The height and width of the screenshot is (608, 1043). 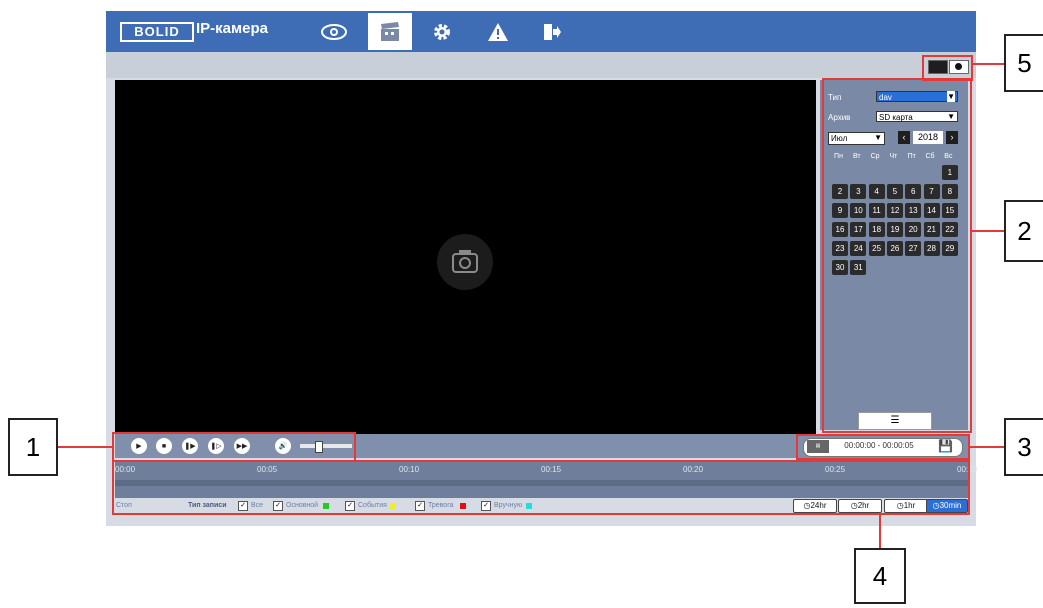 I want to click on settings-tab, so click(x=442, y=31).